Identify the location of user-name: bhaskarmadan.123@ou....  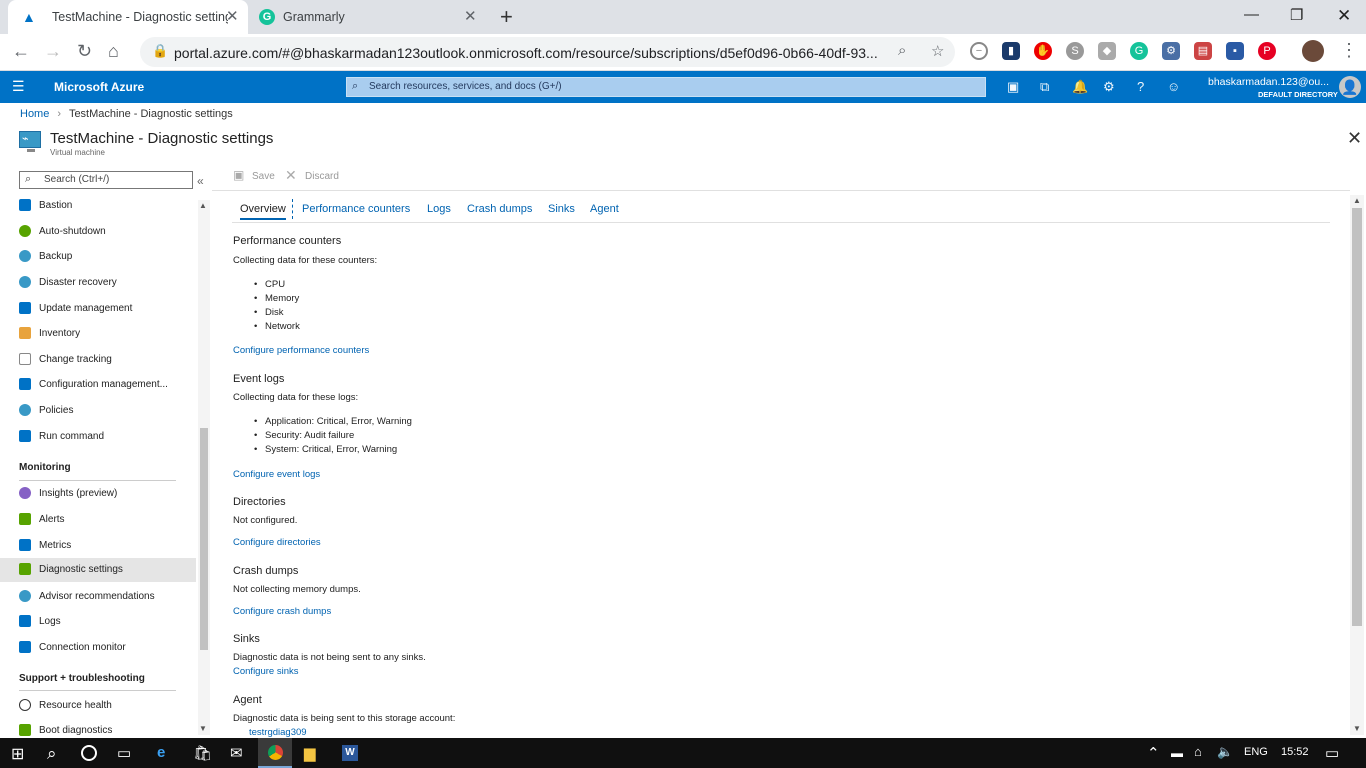
(1268, 82).